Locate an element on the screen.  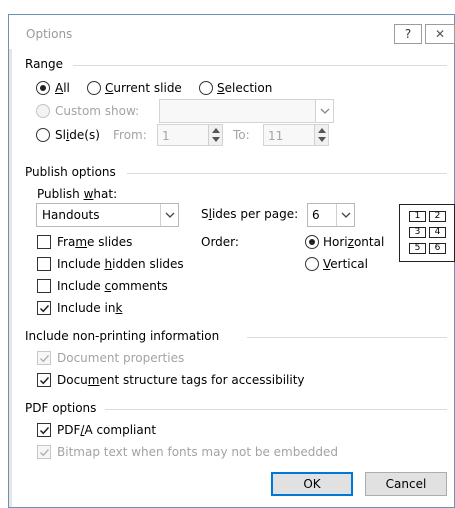
from-label: From: is located at coordinates (130, 135).